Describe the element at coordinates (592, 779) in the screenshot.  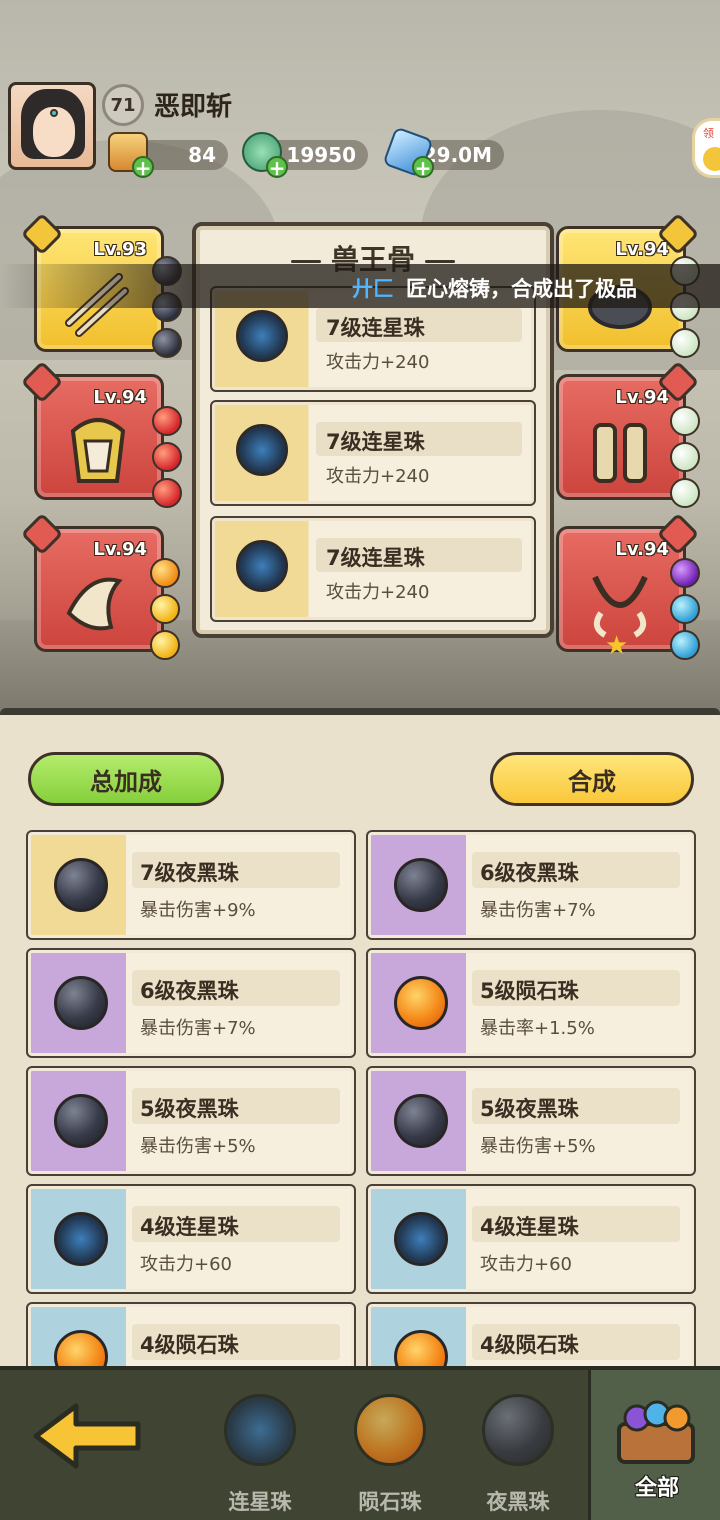
I see `combine-button: 合成` at that location.